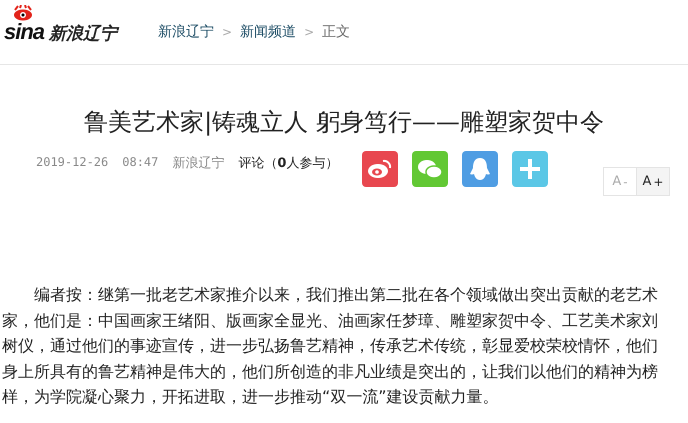 The width and height of the screenshot is (688, 423). I want to click on site-name: 新浪辽宁, so click(83, 34).